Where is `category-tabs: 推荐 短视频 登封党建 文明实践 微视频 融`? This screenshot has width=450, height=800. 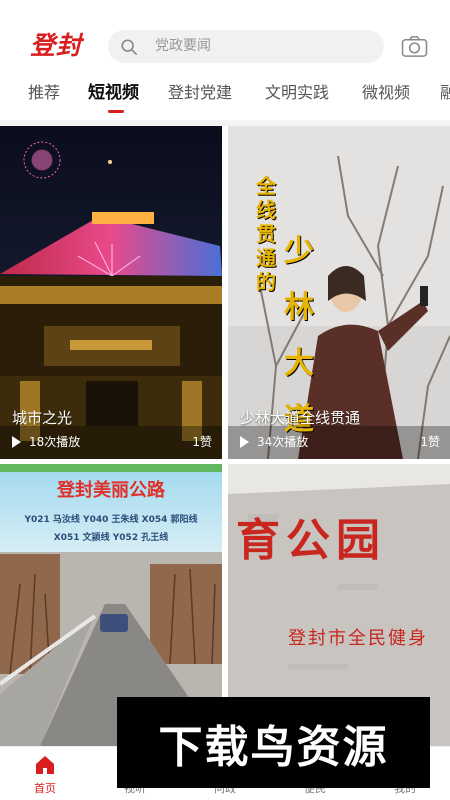
category-tabs: 推荐 短视频 登封党建 文明实践 微视频 融 is located at coordinates (225, 95).